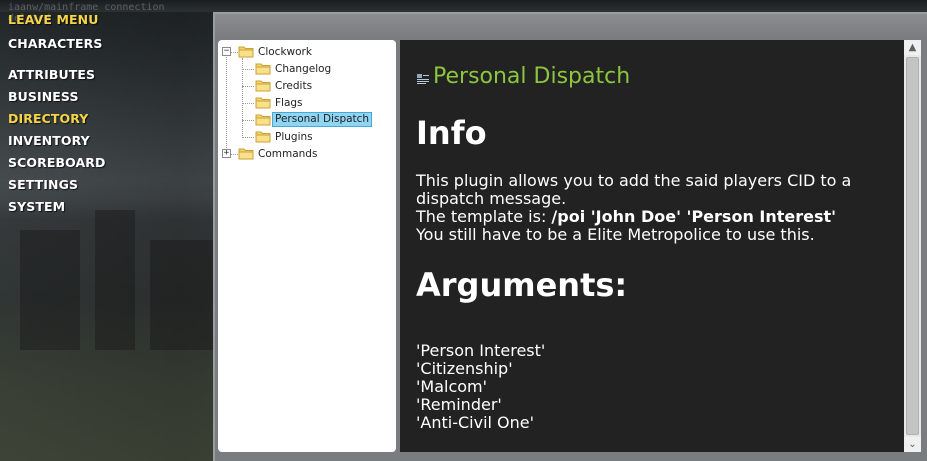 The image size is (927, 461). Describe the element at coordinates (423, 79) in the screenshot. I see `document-icon` at that location.